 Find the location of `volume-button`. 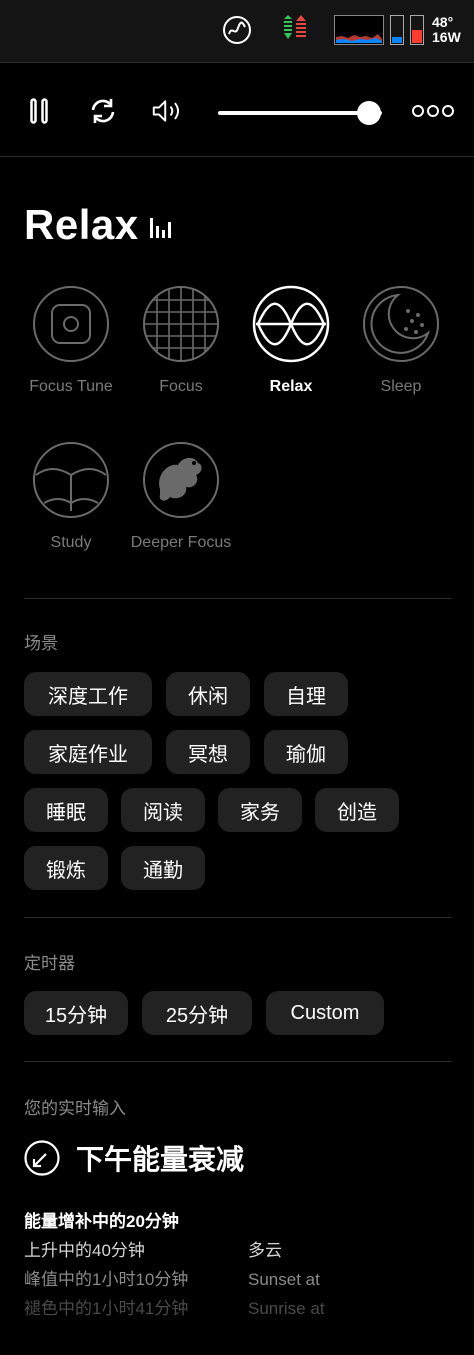

volume-button is located at coordinates (167, 111).